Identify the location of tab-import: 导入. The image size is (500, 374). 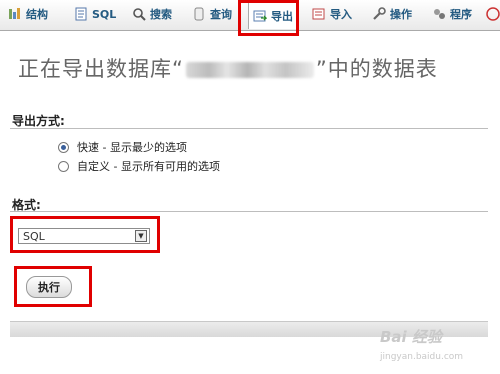
(332, 14).